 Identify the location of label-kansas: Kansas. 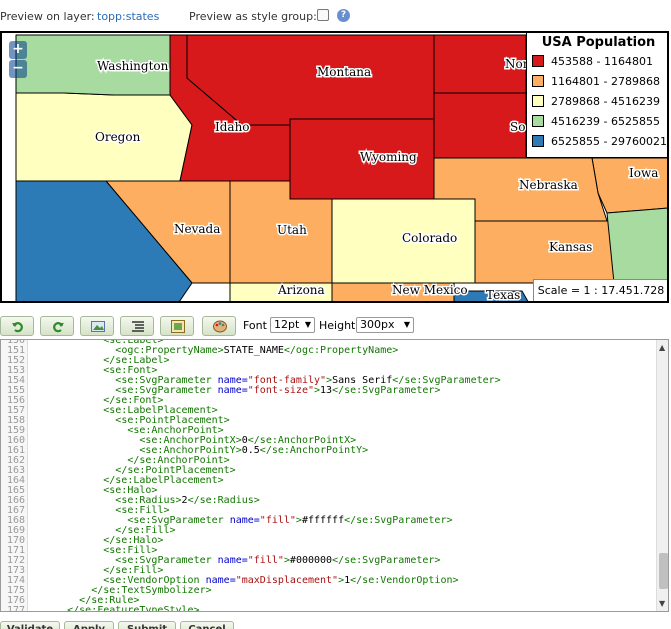
(570, 247).